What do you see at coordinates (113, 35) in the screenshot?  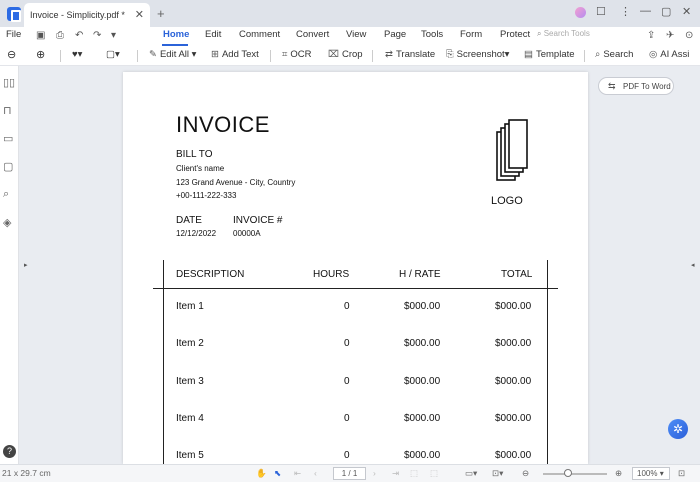 I see `customize-dropdown-icon: ▾` at bounding box center [113, 35].